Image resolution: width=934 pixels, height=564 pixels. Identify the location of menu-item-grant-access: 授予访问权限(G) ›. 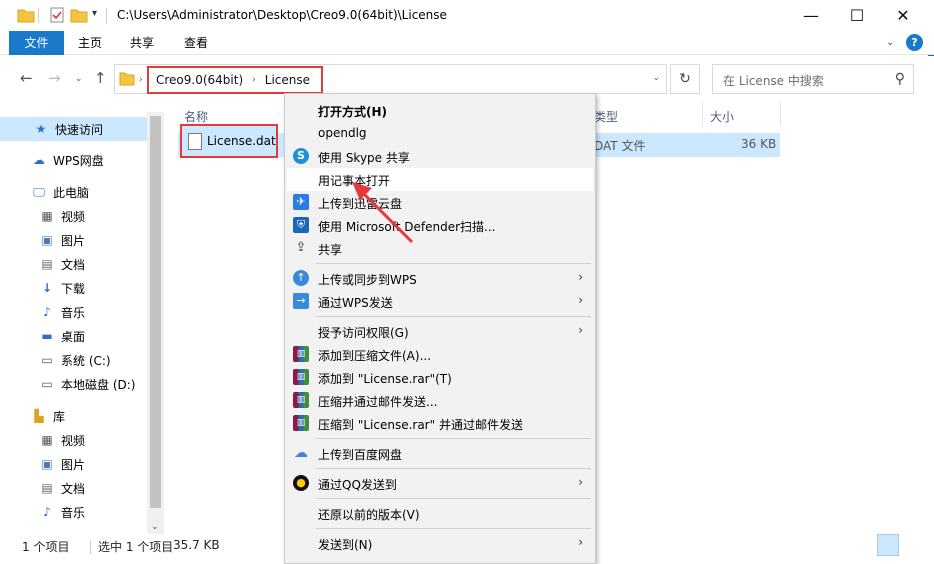
(440, 331).